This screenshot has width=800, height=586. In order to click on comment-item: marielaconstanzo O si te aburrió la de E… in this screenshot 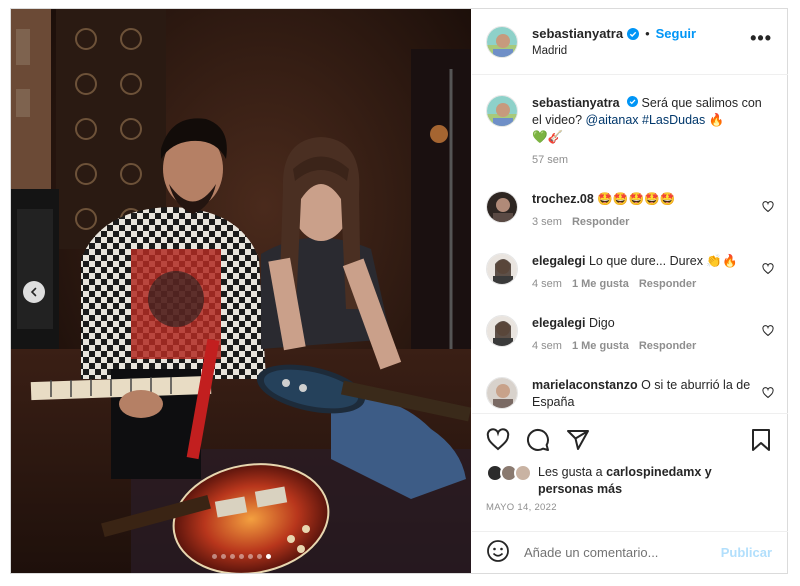, I will do `click(630, 394)`.